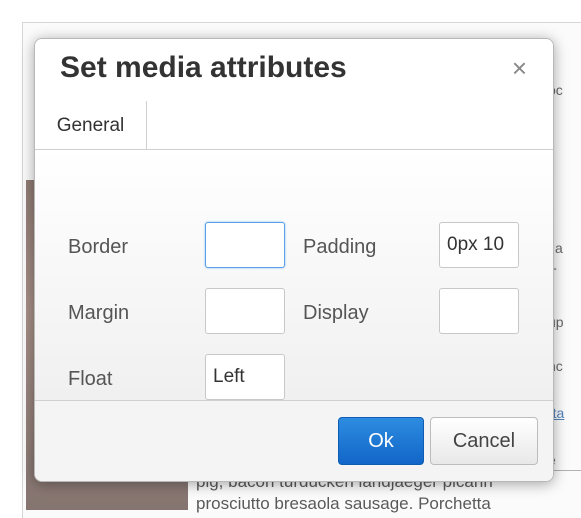 This screenshot has height=518, width=581. Describe the element at coordinates (245, 377) in the screenshot. I see `float-input: Left` at that location.